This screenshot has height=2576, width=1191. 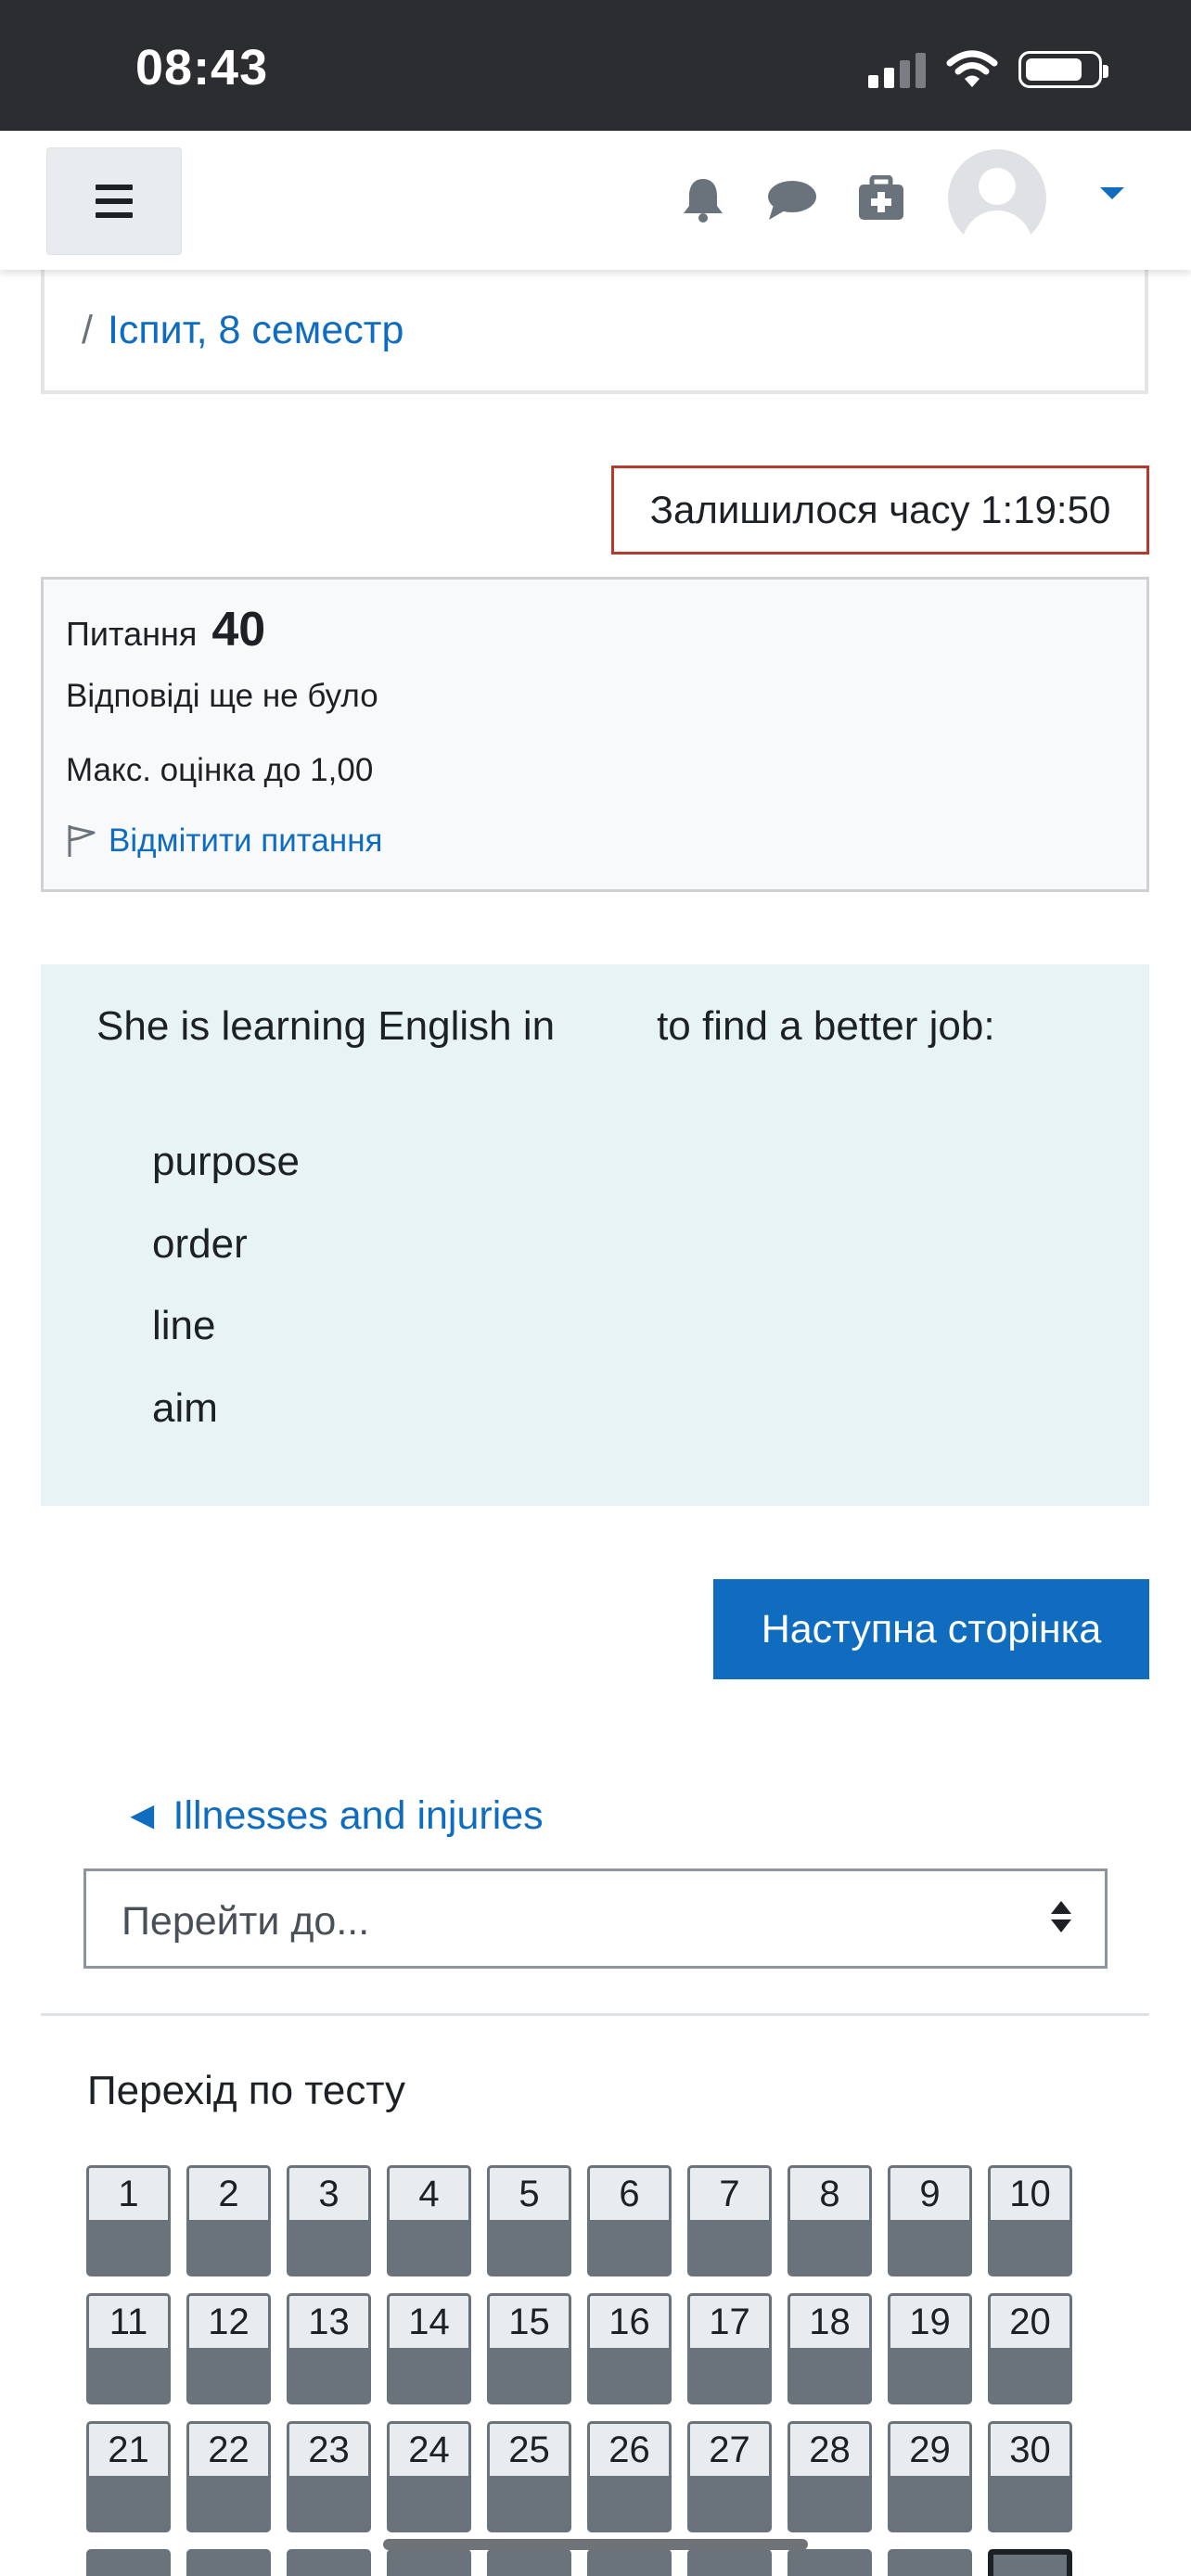 I want to click on quiz-nav-button: 25, so click(x=529, y=2476).